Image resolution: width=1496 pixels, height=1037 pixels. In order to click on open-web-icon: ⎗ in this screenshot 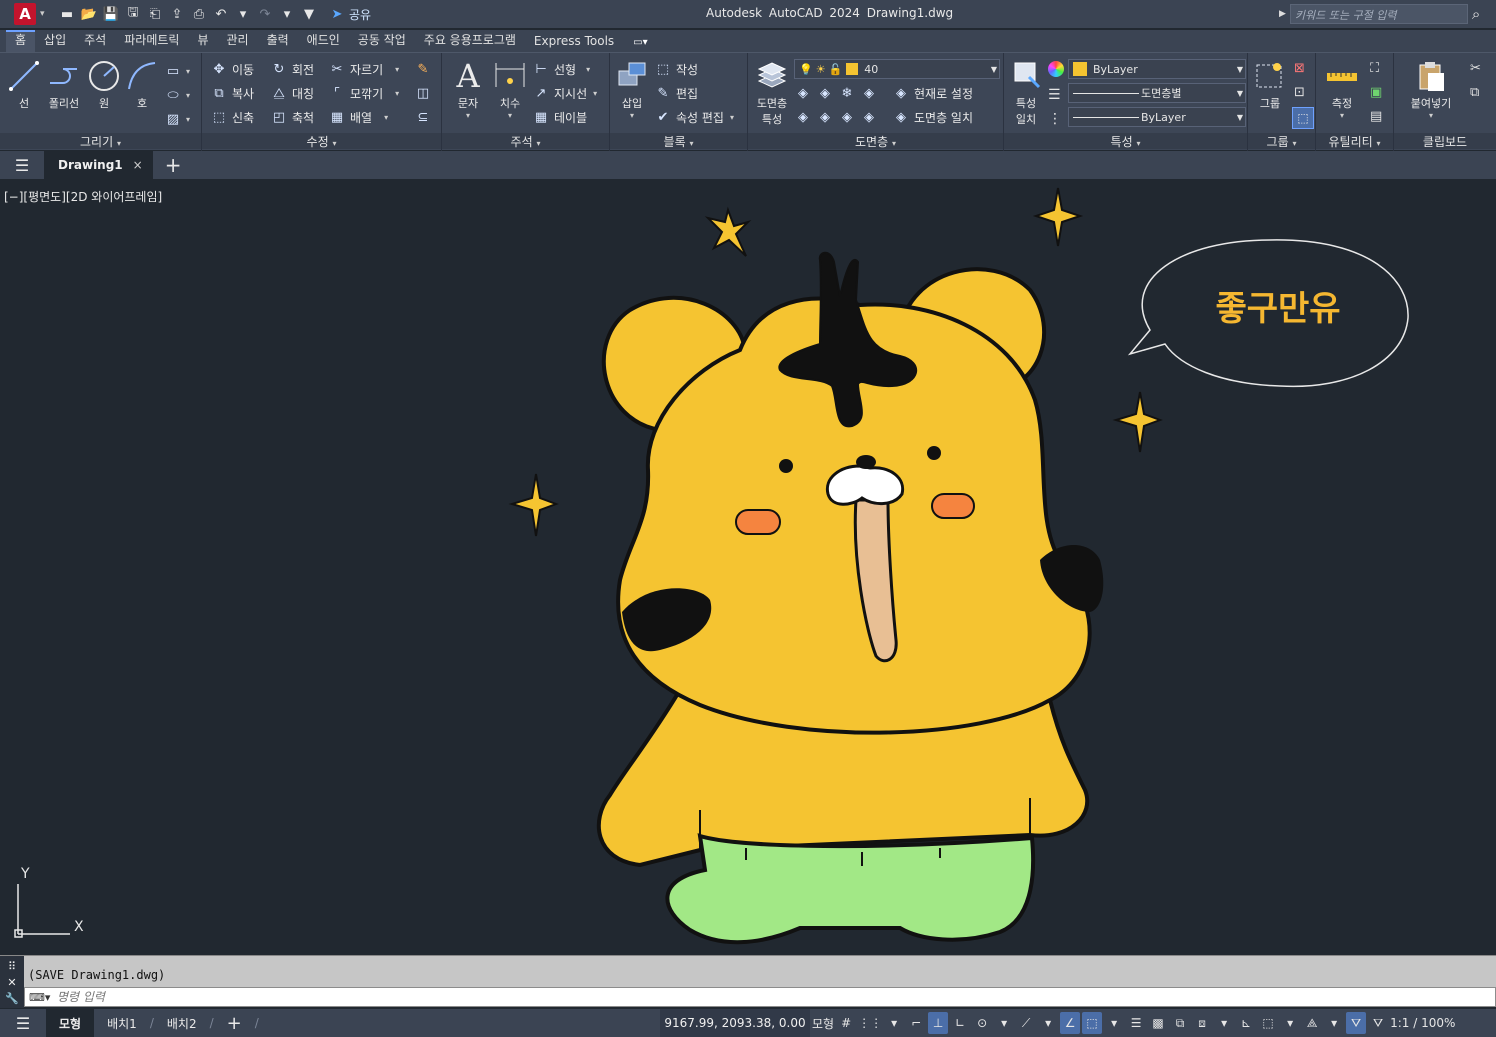, I will do `click(155, 14)`.